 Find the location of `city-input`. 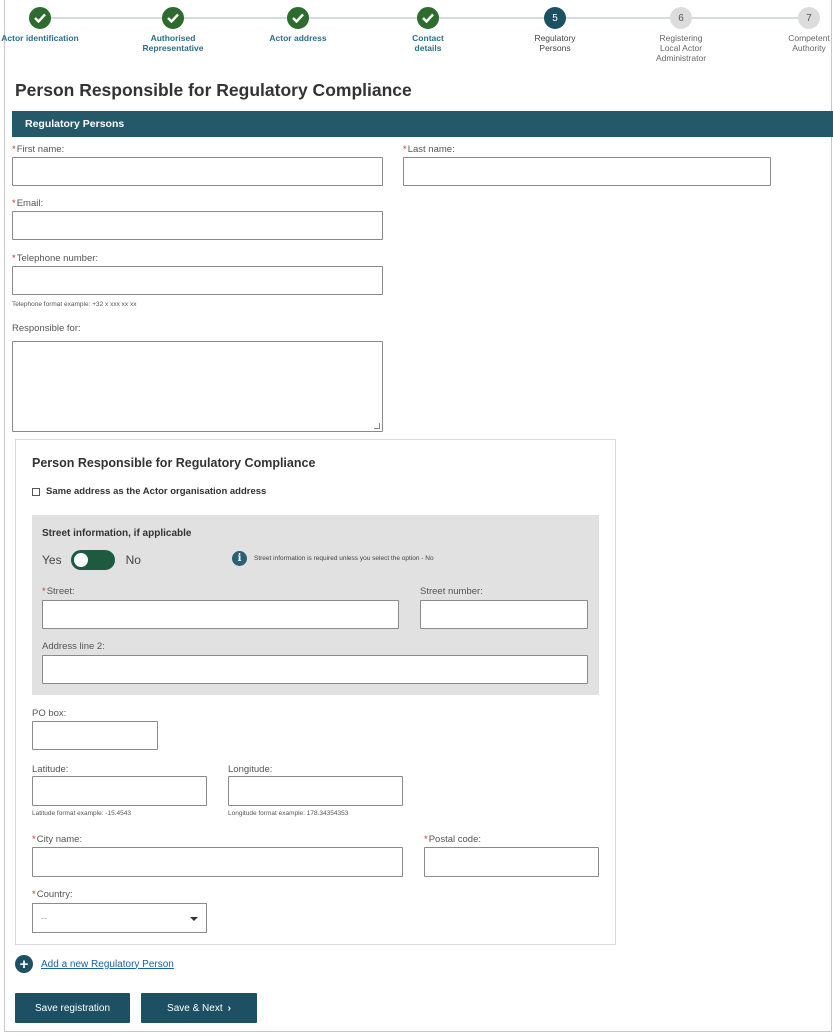

city-input is located at coordinates (217, 862).